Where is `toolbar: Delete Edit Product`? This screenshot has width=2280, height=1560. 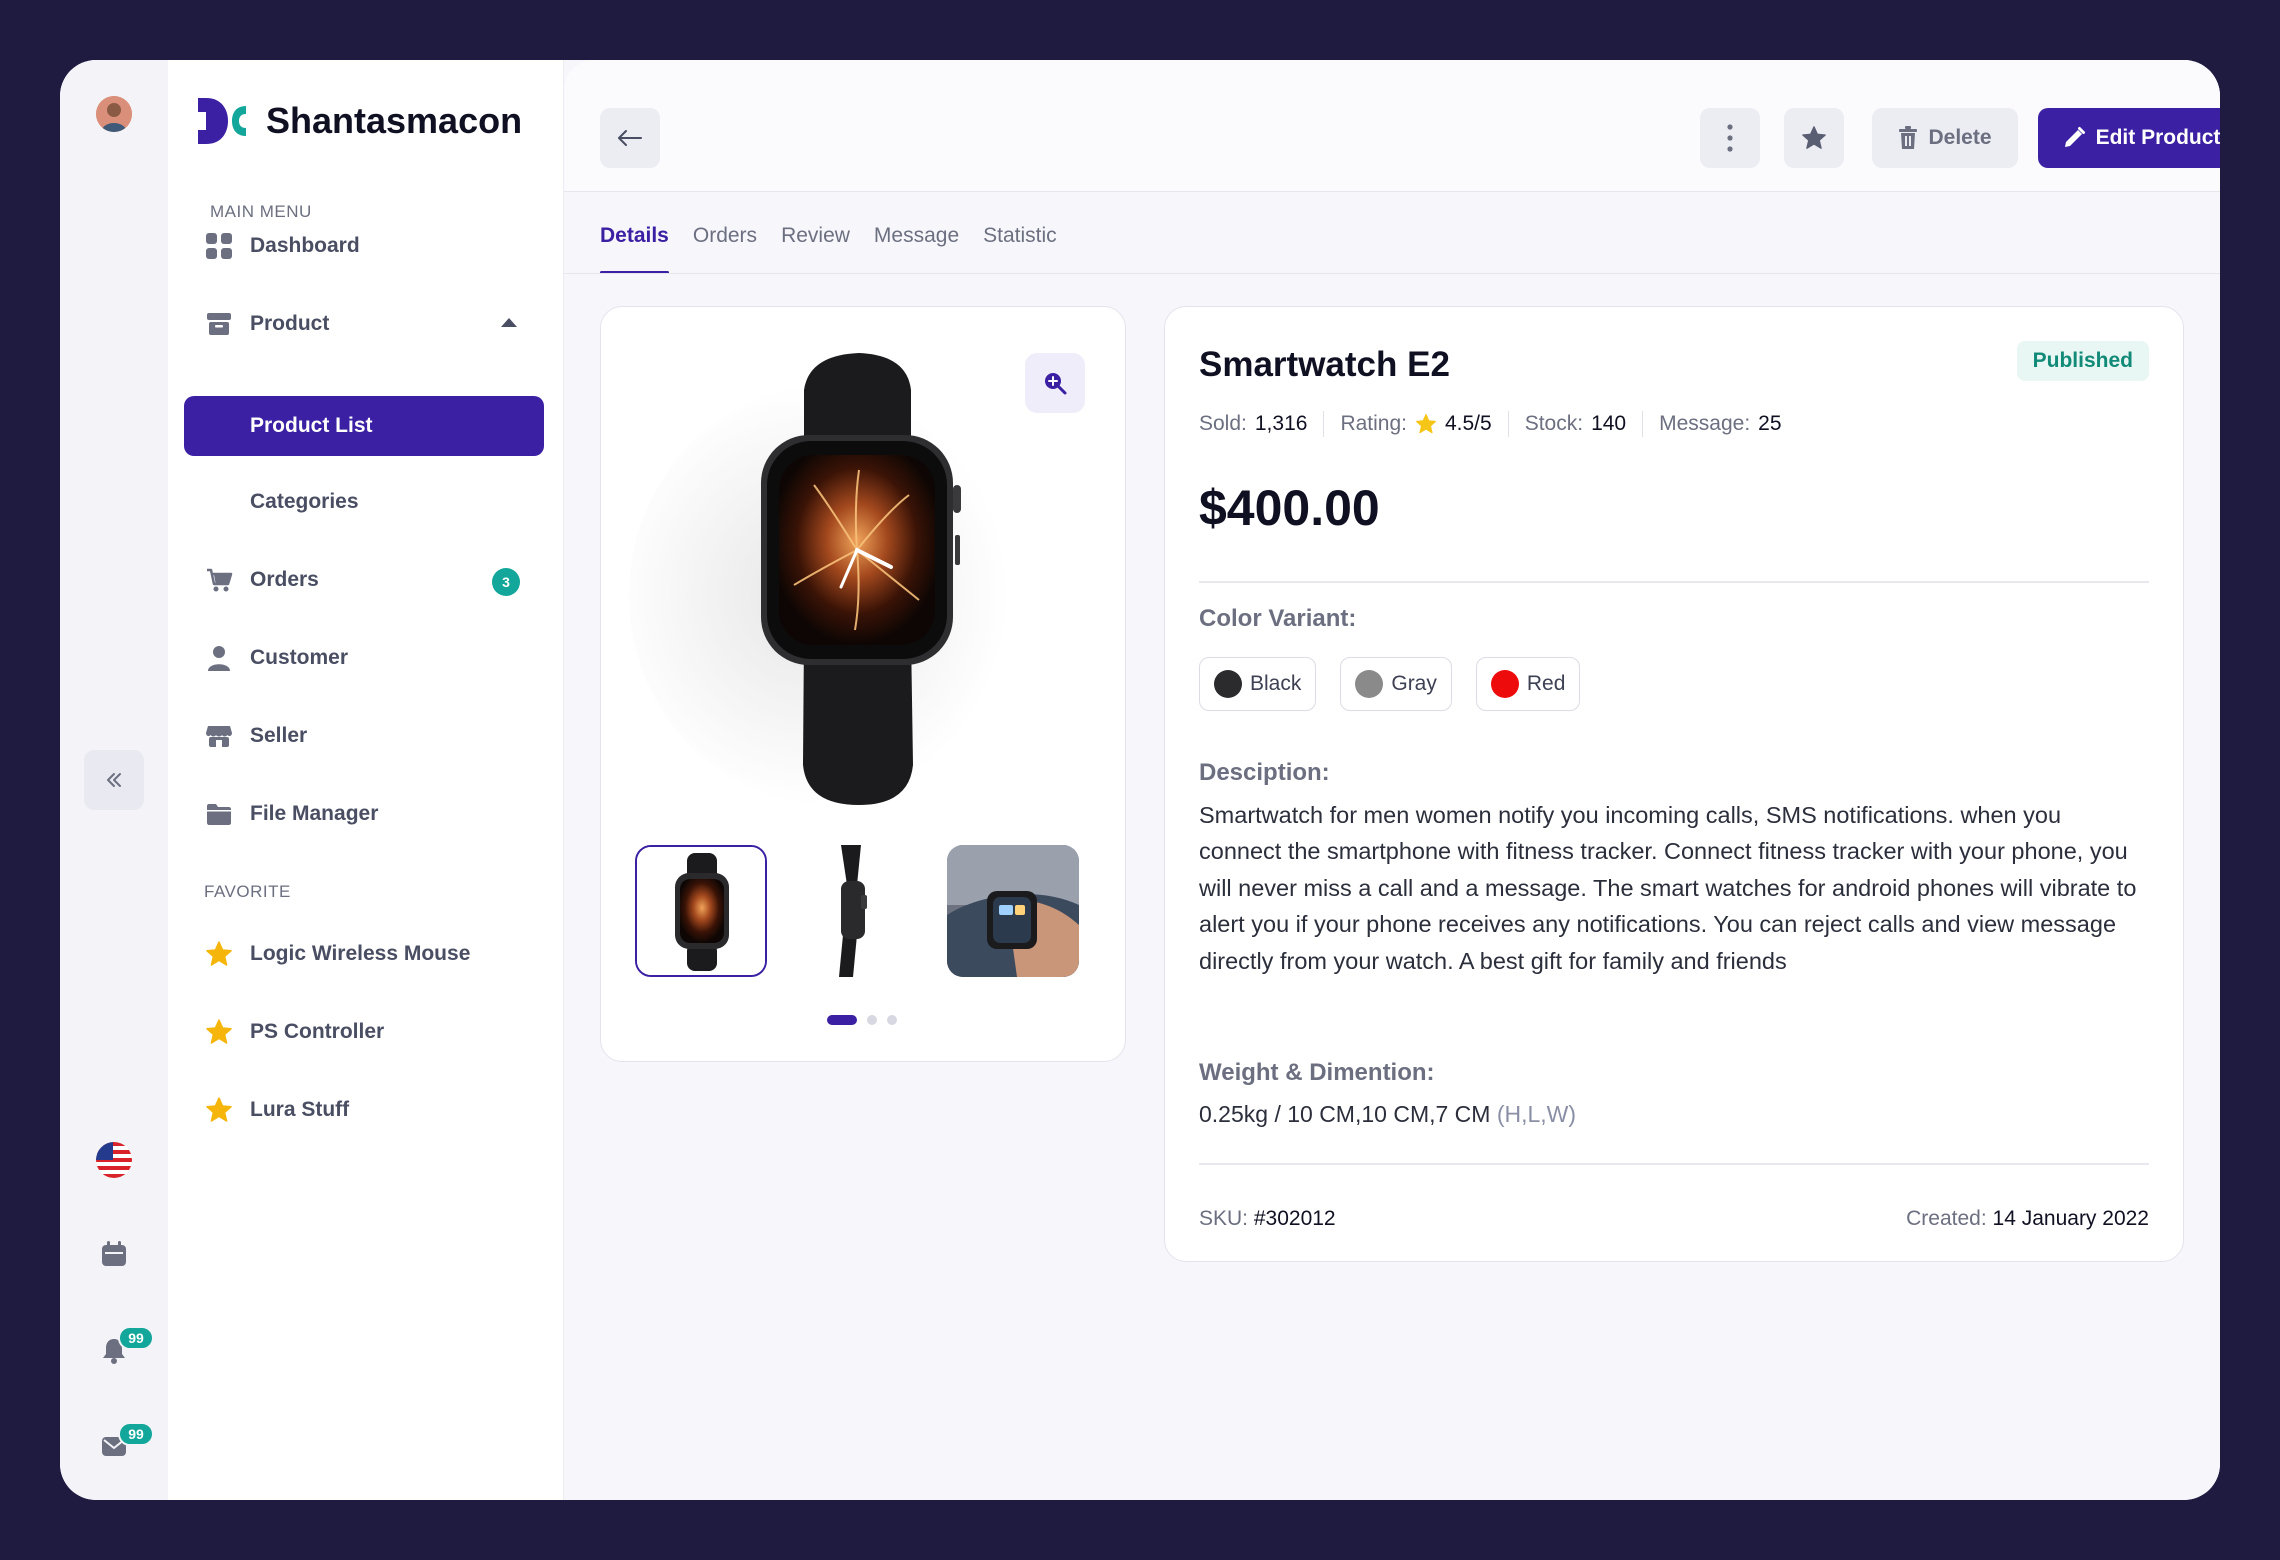 toolbar: Delete Edit Product is located at coordinates (1392, 126).